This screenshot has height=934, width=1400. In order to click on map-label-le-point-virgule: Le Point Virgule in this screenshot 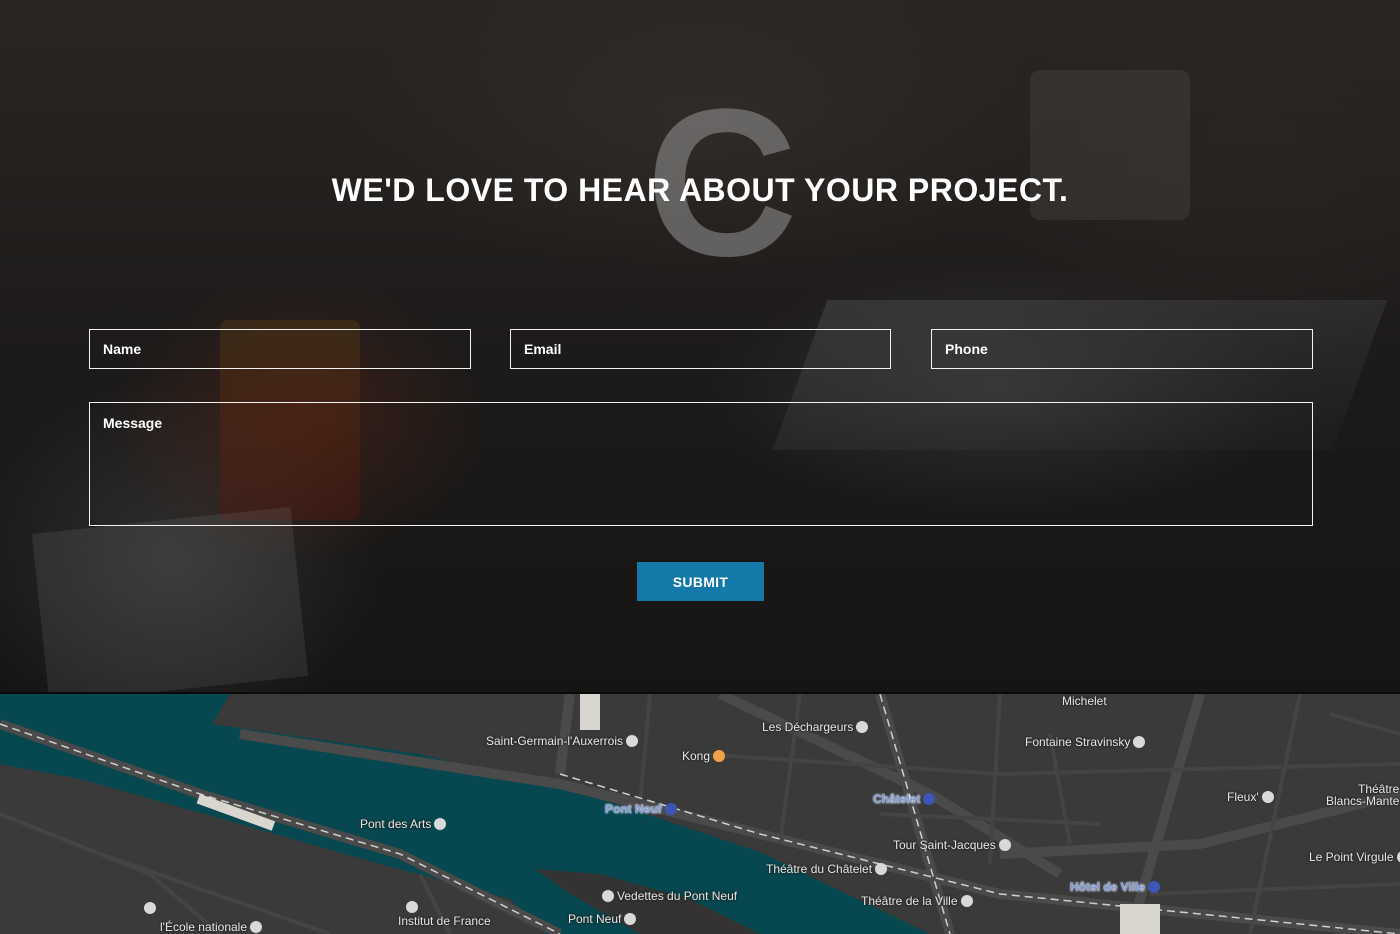, I will do `click(1354, 857)`.